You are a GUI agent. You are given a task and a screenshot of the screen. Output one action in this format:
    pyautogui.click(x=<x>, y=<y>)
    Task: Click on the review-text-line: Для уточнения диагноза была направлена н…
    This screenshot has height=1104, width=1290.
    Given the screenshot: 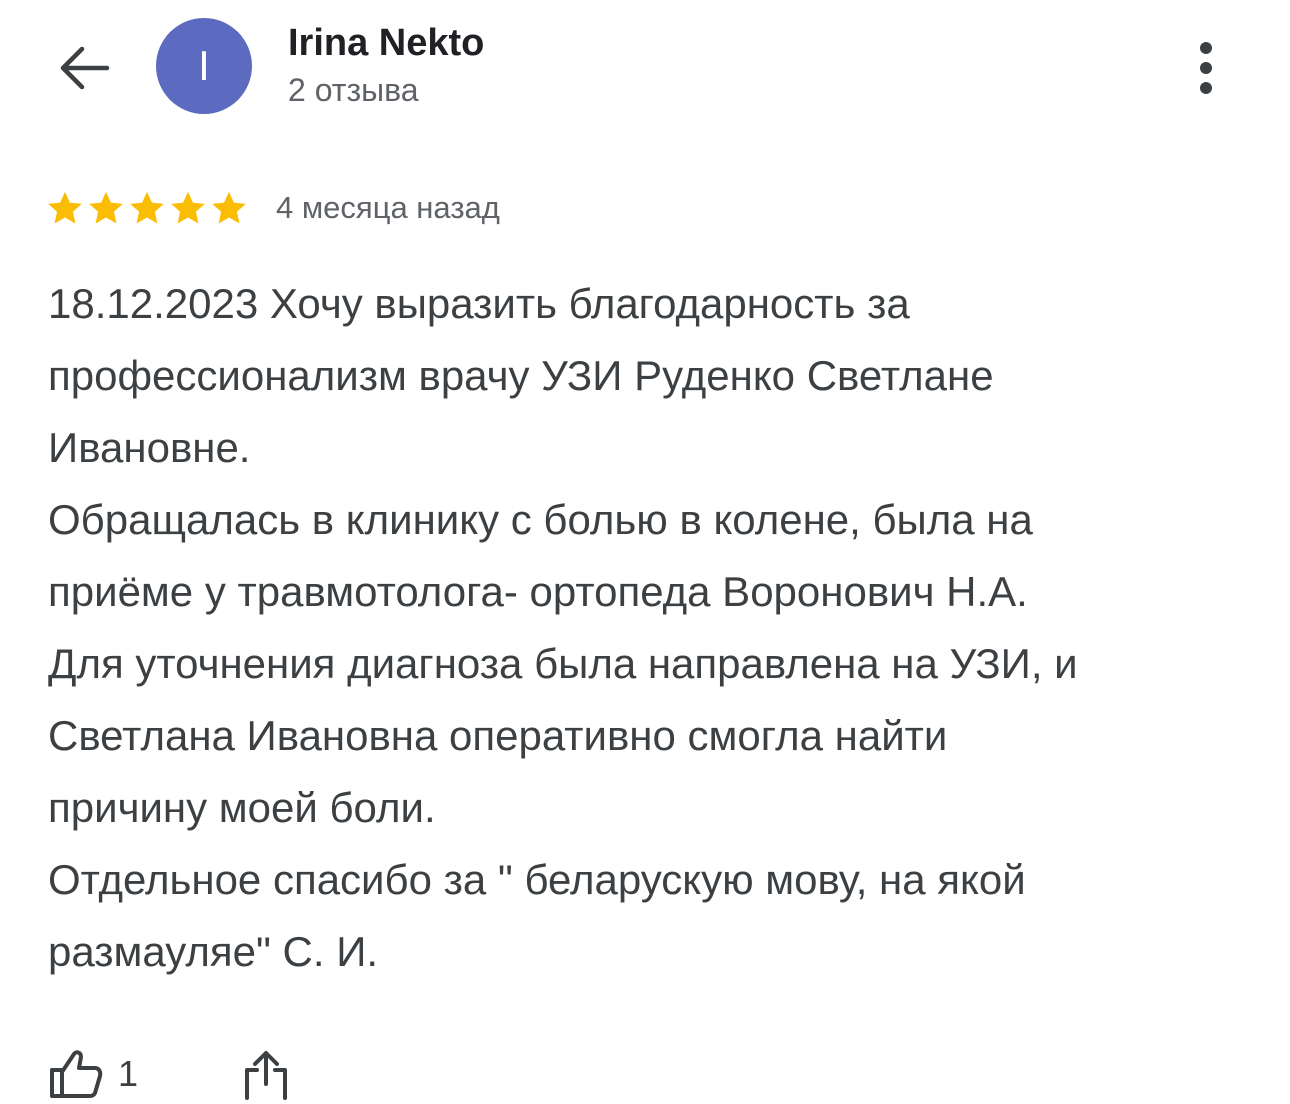 What is the action you would take?
    pyautogui.click(x=563, y=663)
    